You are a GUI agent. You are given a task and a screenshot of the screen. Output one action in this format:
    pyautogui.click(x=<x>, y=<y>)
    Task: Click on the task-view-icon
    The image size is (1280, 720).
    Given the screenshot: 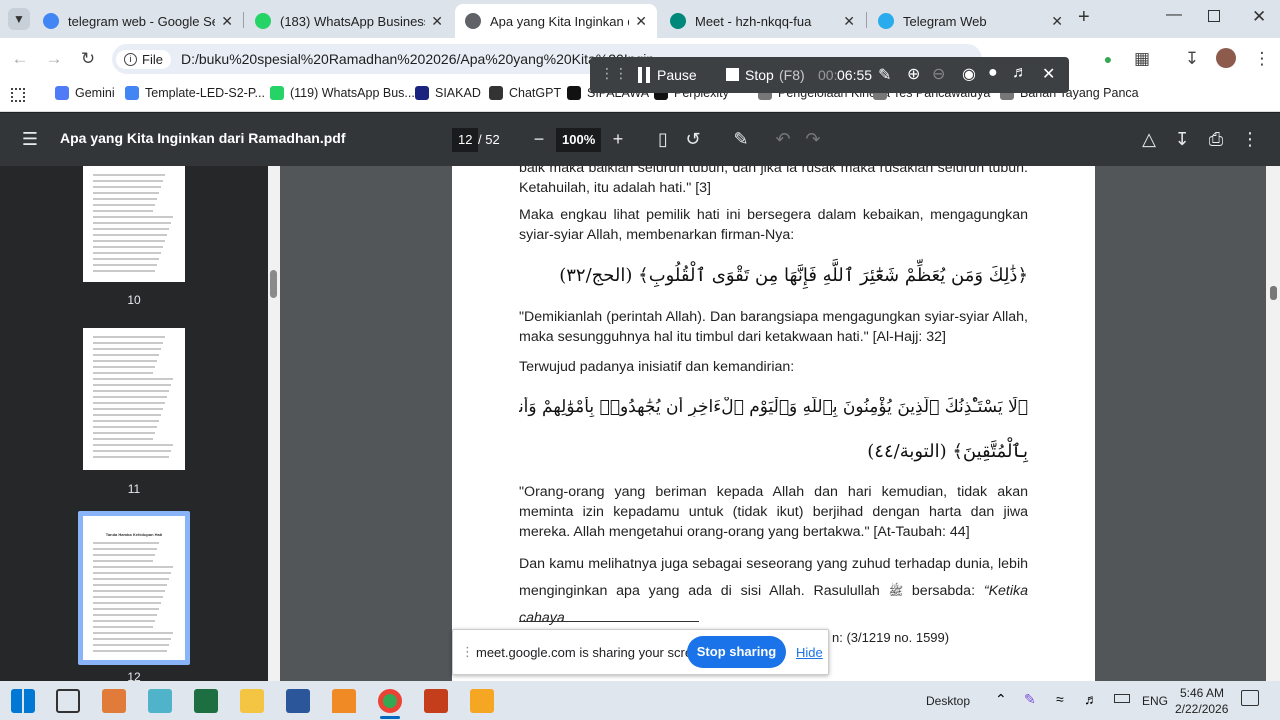 What is the action you would take?
    pyautogui.click(x=68, y=701)
    